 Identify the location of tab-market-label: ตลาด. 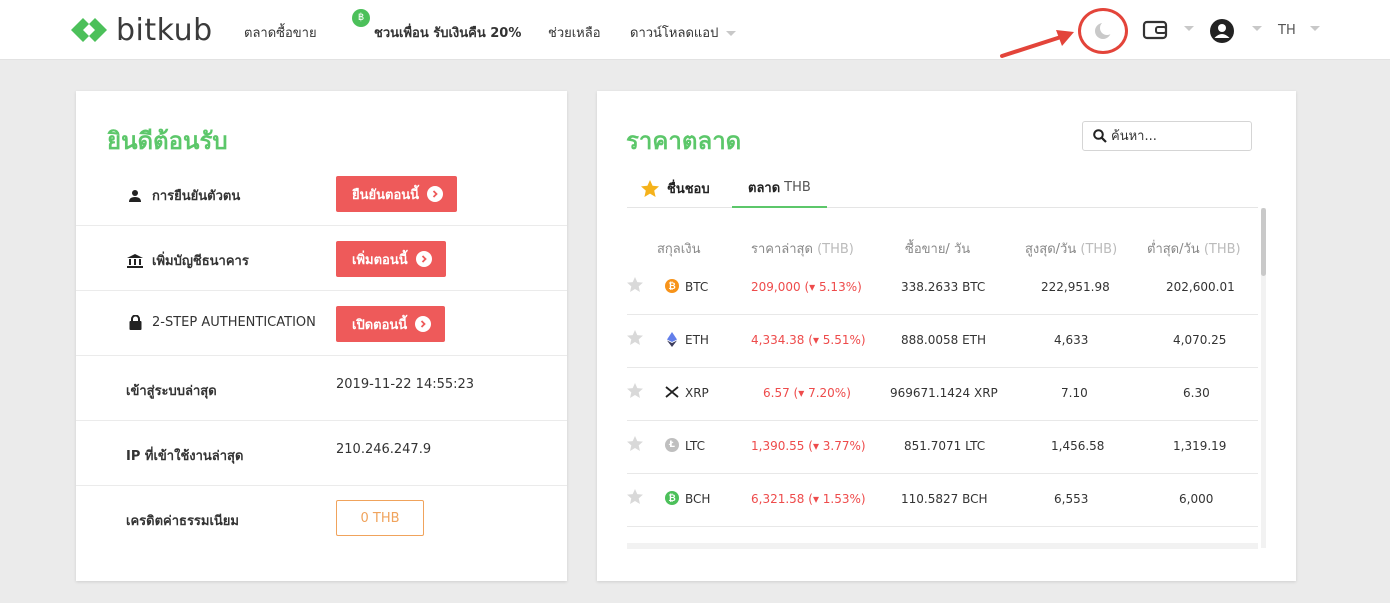
(764, 188).